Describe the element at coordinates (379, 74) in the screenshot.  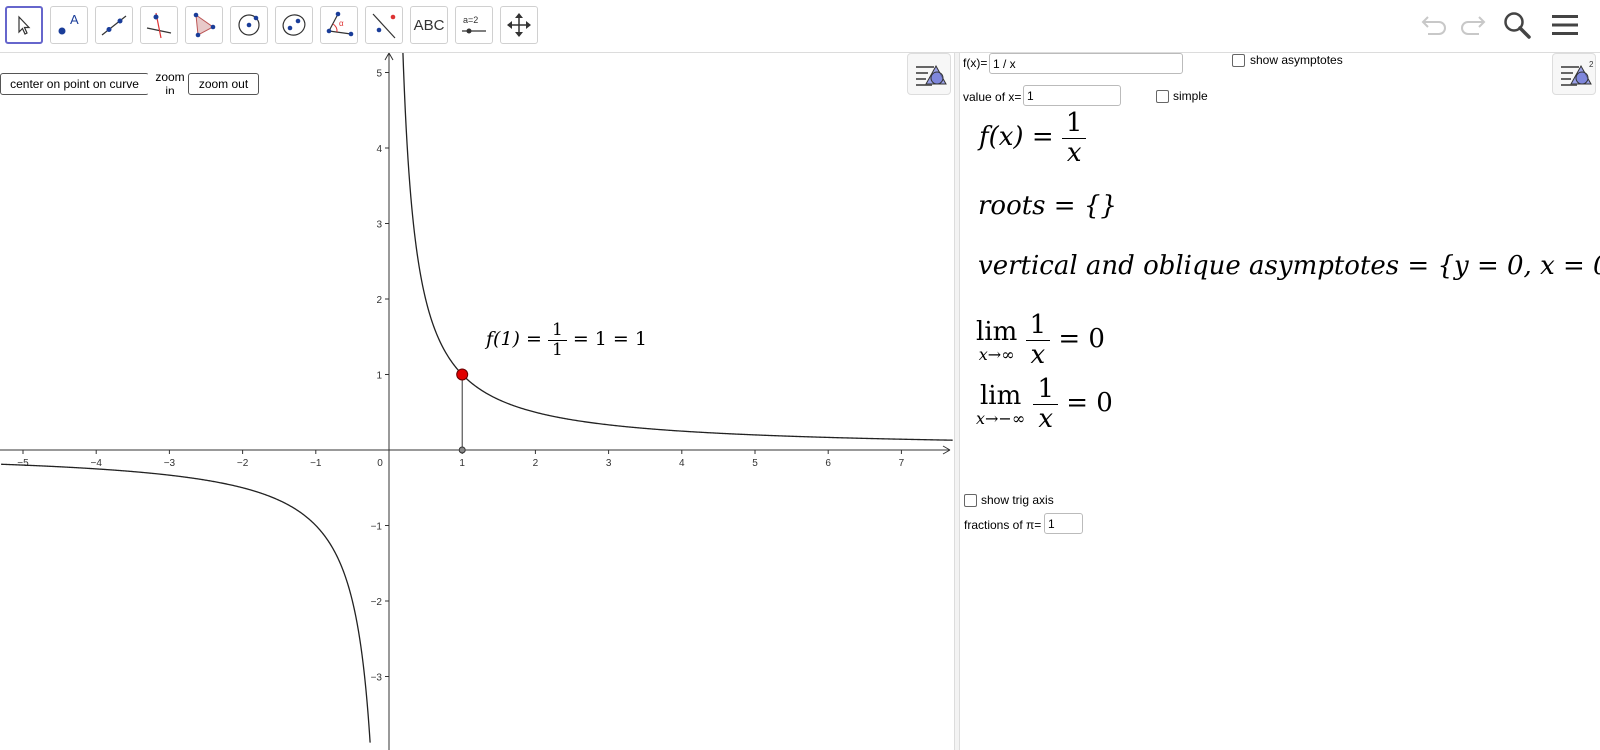
I see `y-tick-label: 5` at that location.